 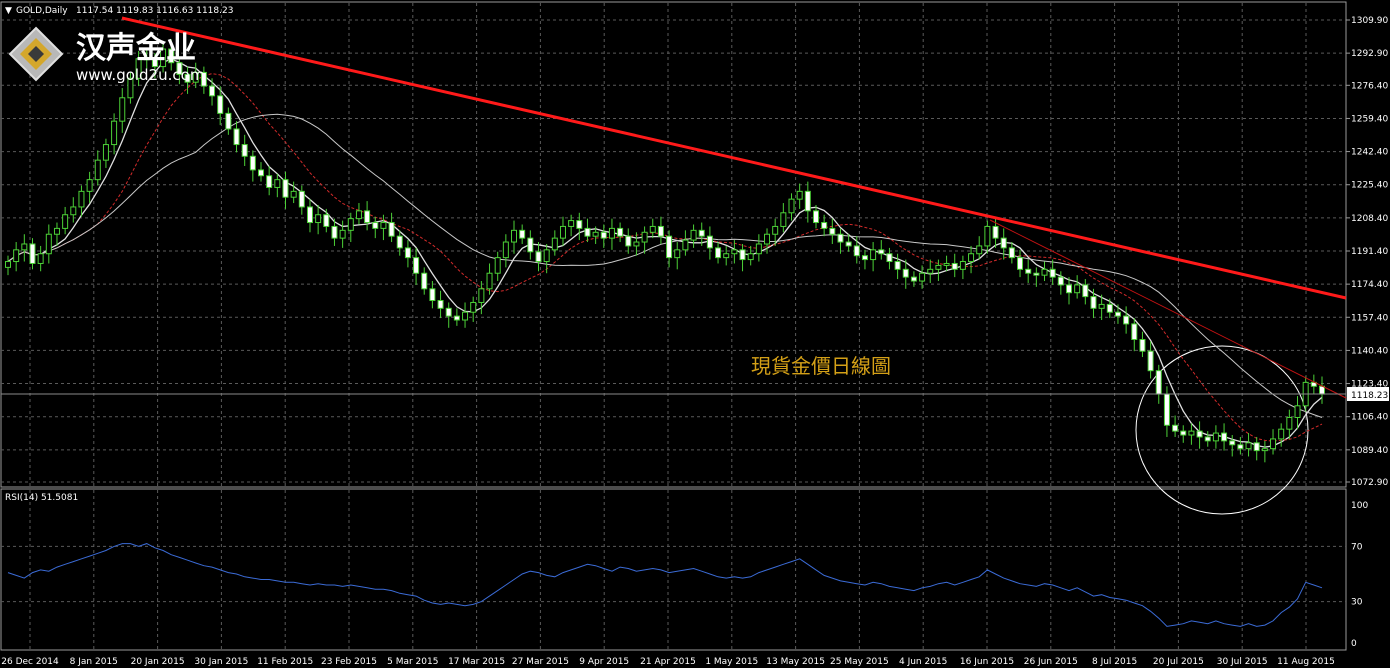 What do you see at coordinates (540, 662) in the screenshot?
I see `date-tick-label: 27 Mar 2015` at bounding box center [540, 662].